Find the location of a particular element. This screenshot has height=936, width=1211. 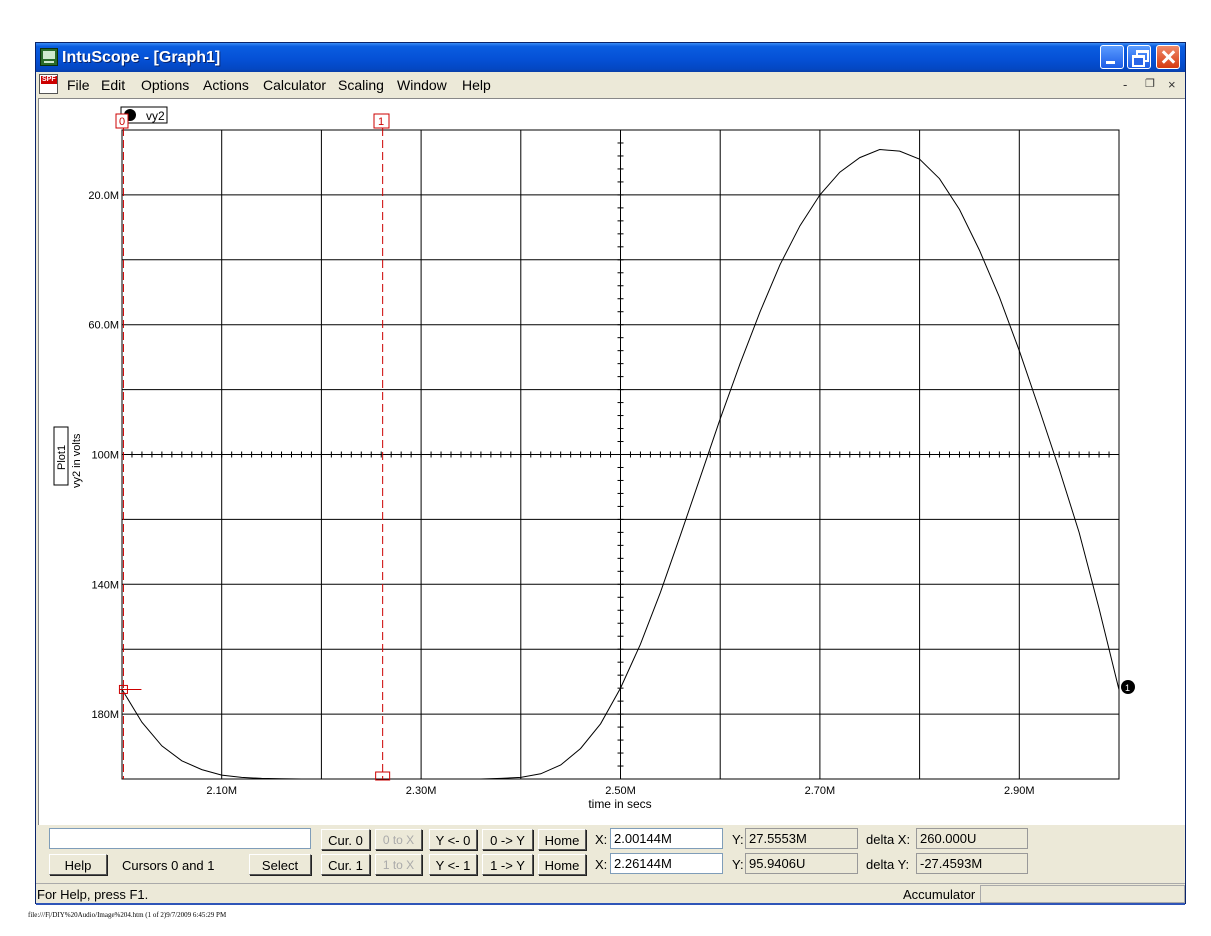

expression-input is located at coordinates (180, 838).